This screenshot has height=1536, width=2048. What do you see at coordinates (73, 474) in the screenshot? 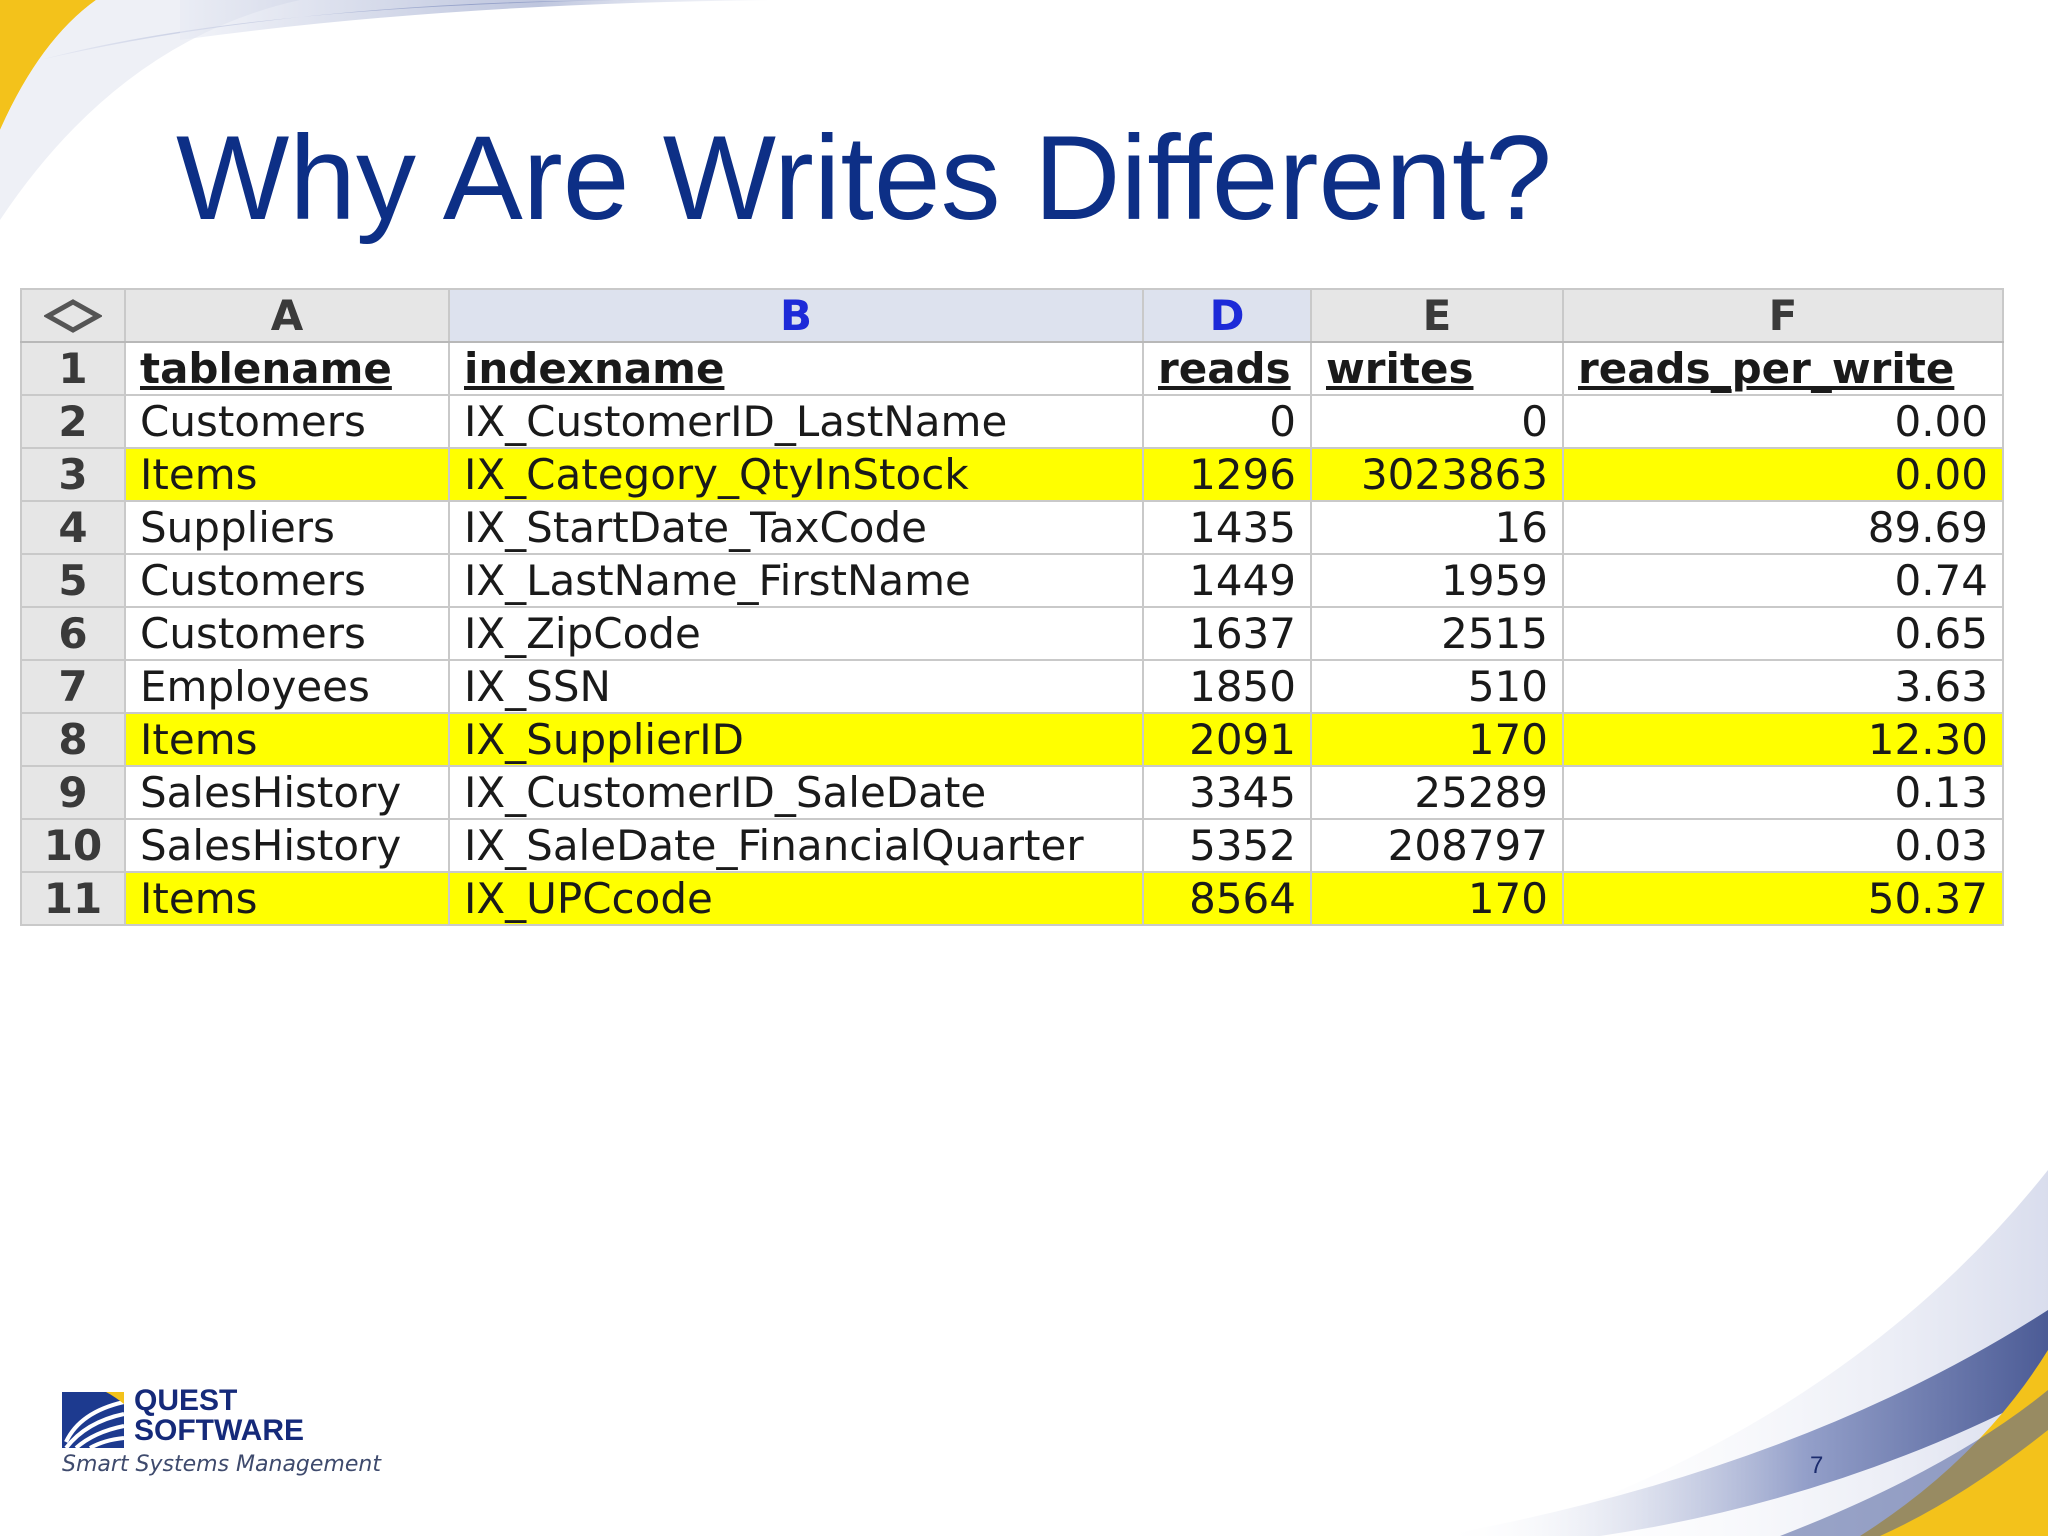
I see `row-number: 3` at bounding box center [73, 474].